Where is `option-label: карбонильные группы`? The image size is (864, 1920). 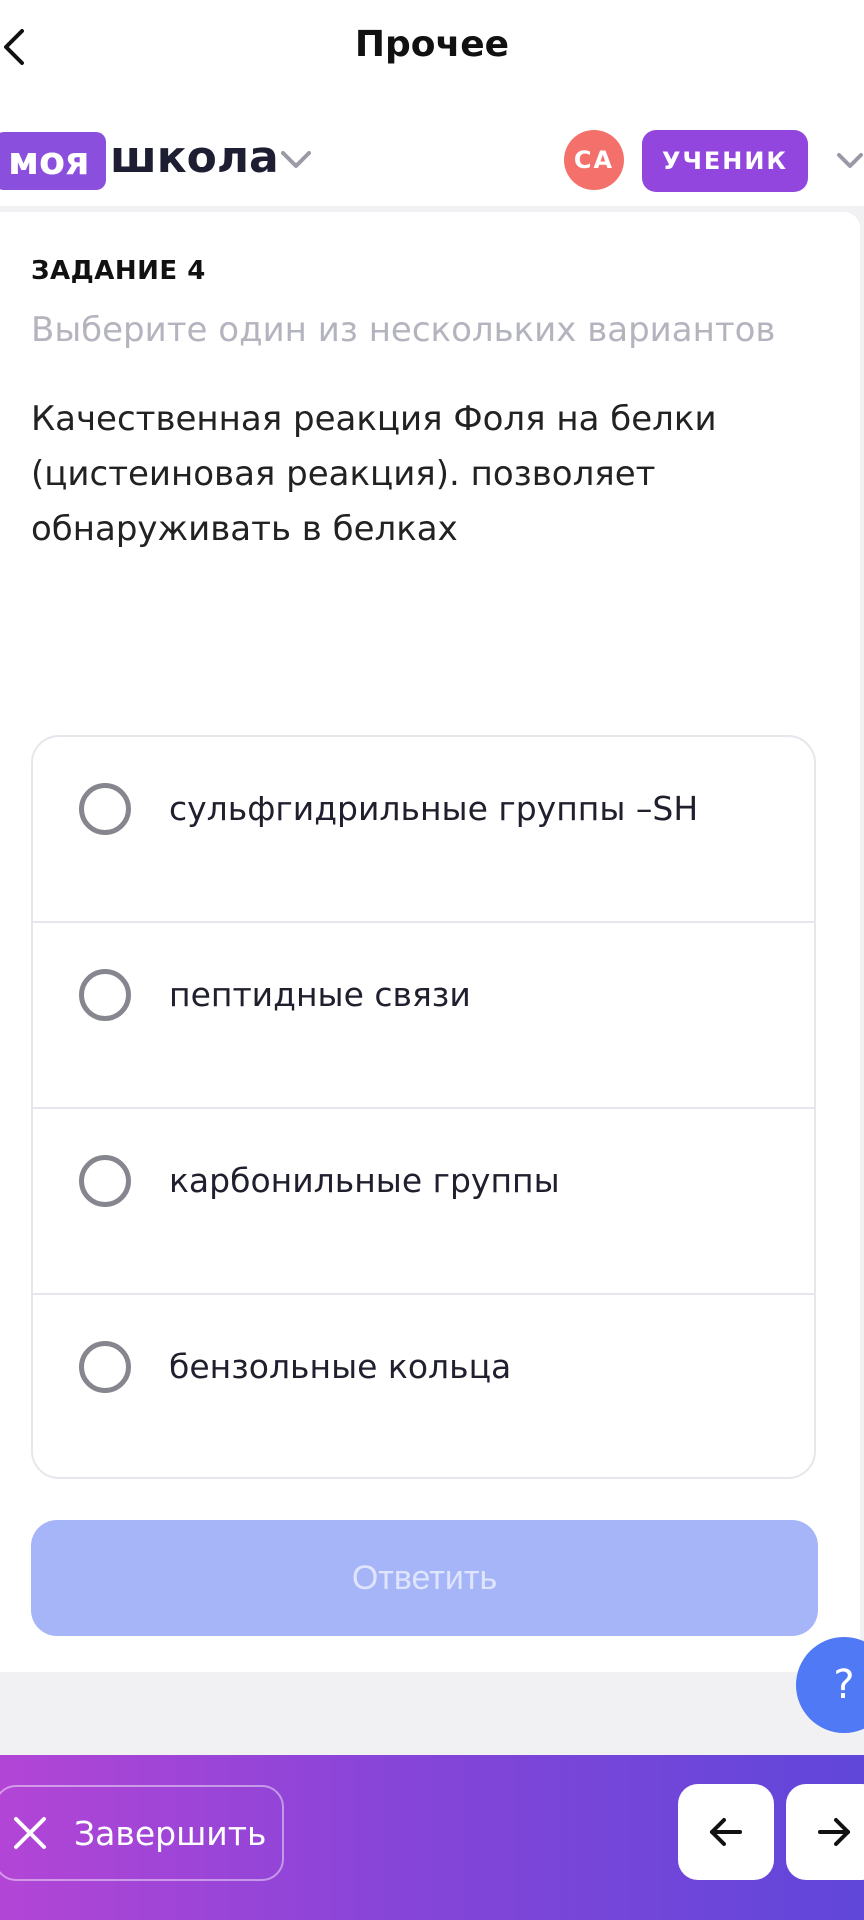 option-label: карбонильные группы is located at coordinates (364, 1180).